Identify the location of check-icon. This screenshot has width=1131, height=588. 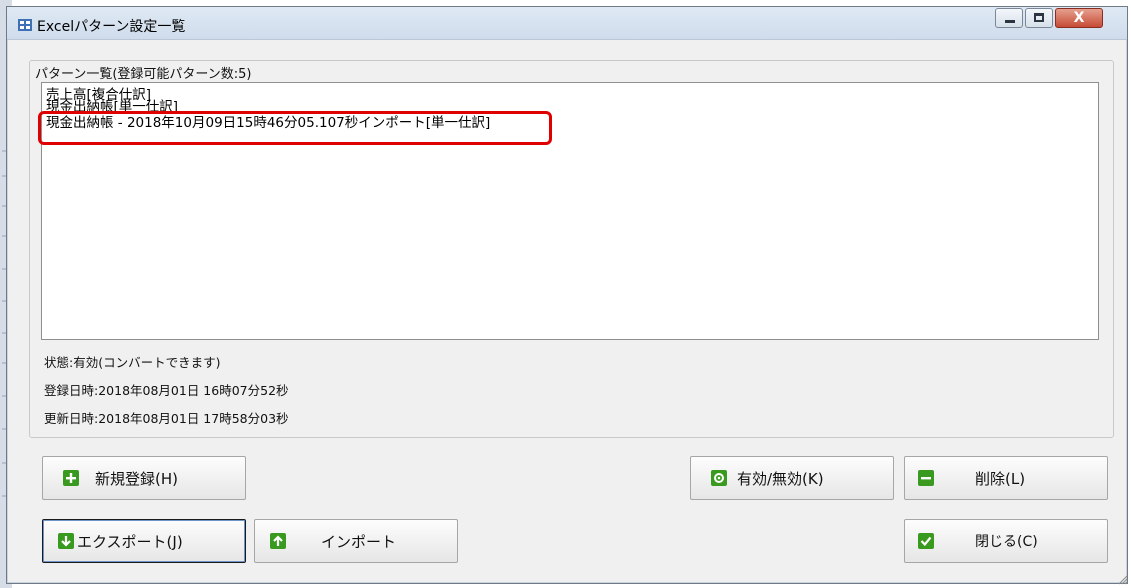
(926, 541).